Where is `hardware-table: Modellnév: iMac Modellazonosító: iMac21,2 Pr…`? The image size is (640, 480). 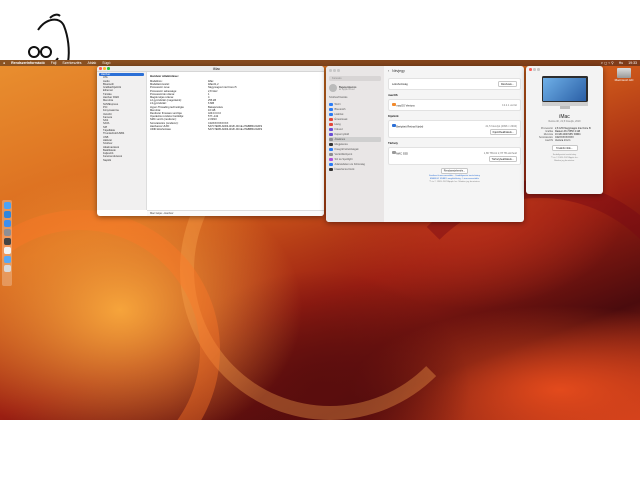 hardware-table: Modellnév: iMac Modellazonosító: iMac21,2 Pr… is located at coordinates (236, 105).